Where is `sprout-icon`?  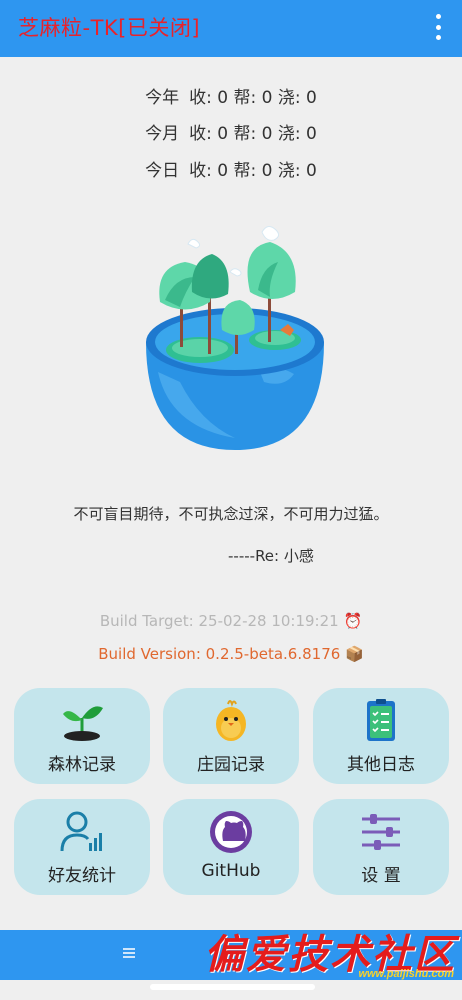 sprout-icon is located at coordinates (83, 723).